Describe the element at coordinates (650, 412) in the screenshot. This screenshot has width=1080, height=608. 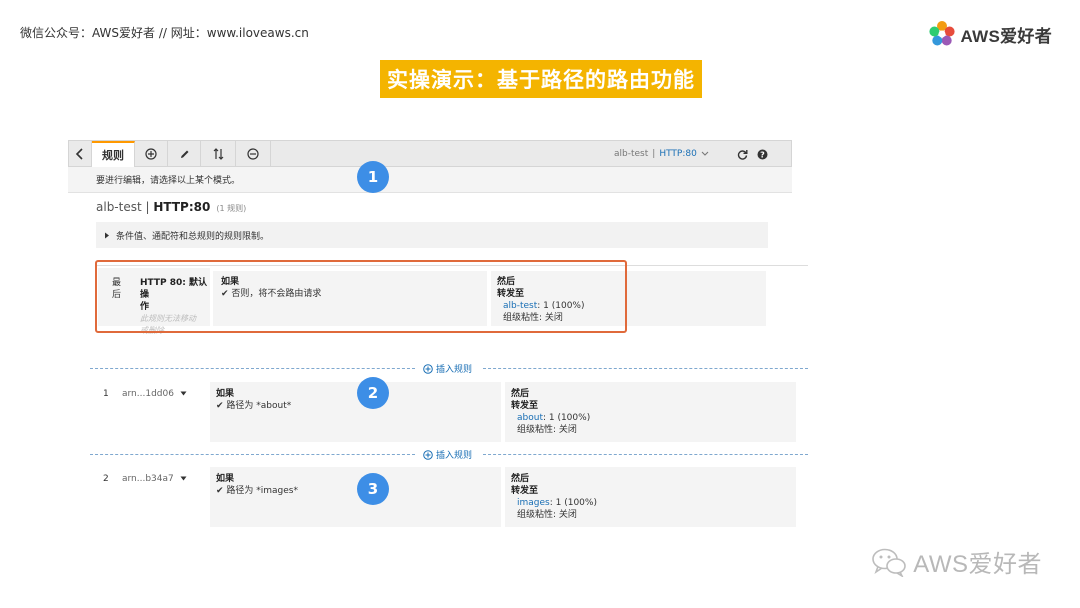
I see `rule-1-action: 然后 转发至 about: 1 (100%) 组级粘性: 关闭` at that location.